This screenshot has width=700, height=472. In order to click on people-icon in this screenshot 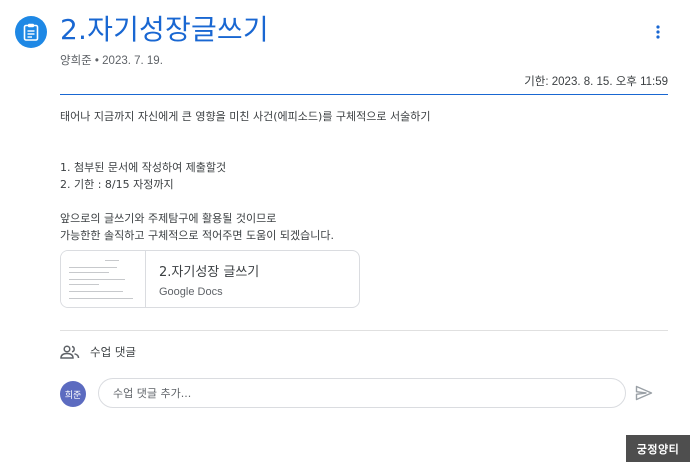, I will do `click(70, 352)`.